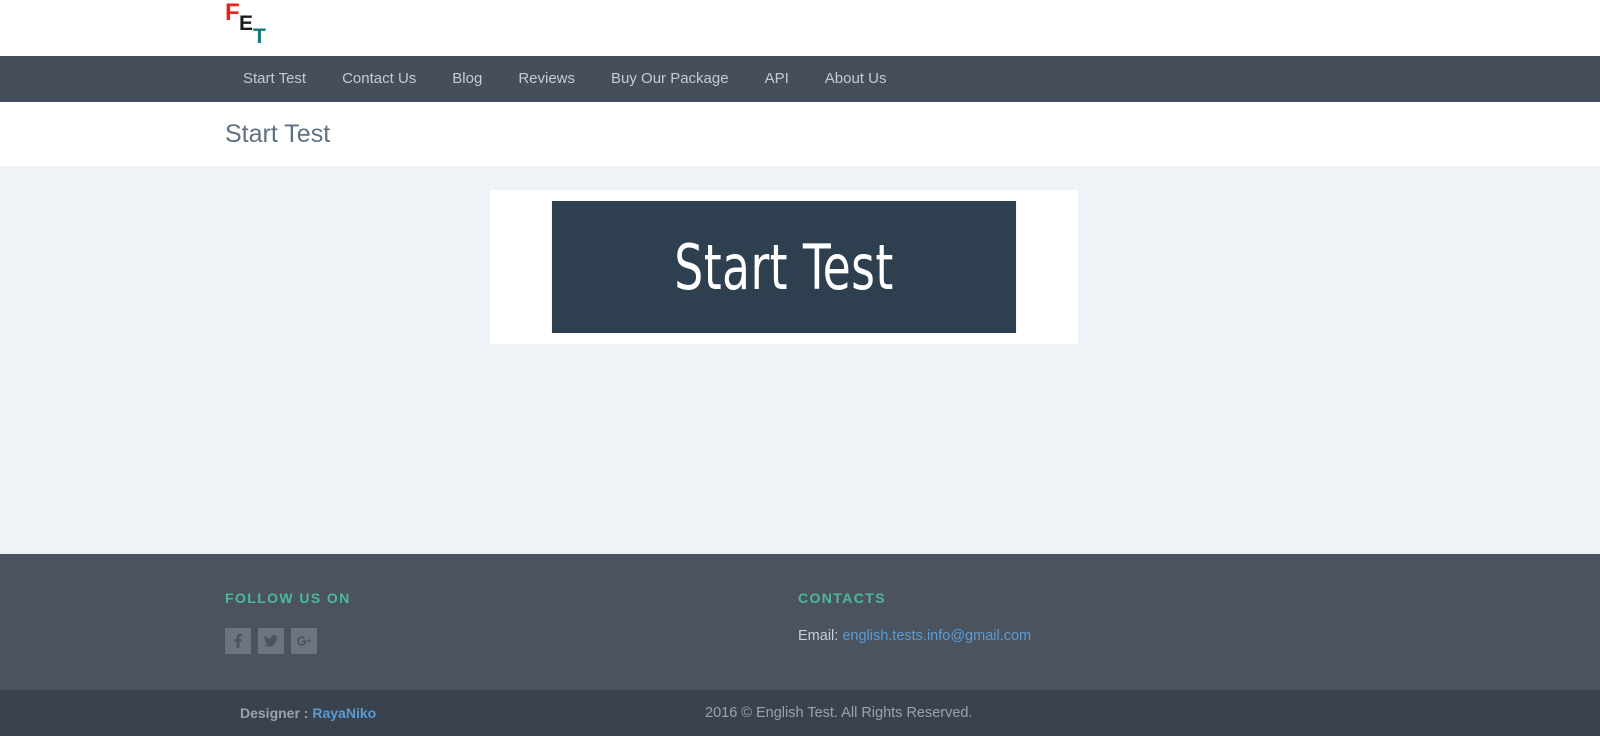  Describe the element at coordinates (777, 79) in the screenshot. I see `nav-item-api: API` at that location.